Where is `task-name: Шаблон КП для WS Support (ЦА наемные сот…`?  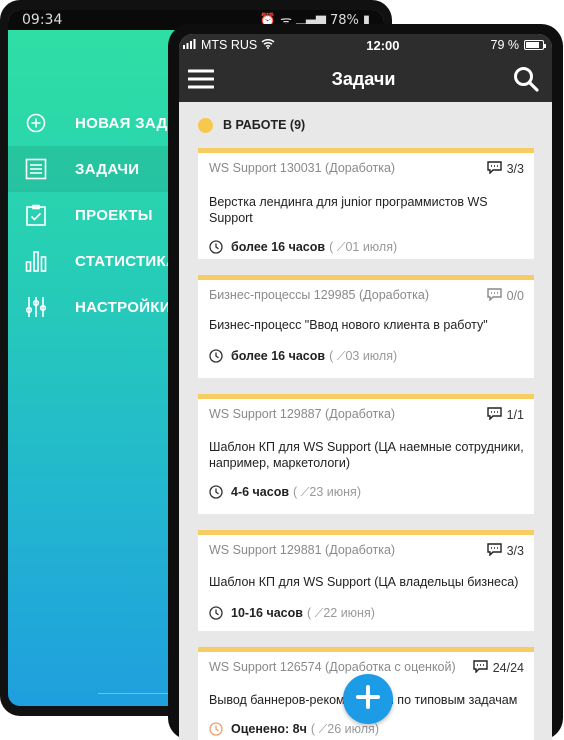 task-name: Шаблон КП для WS Support (ЦА наемные сот… is located at coordinates (366, 455).